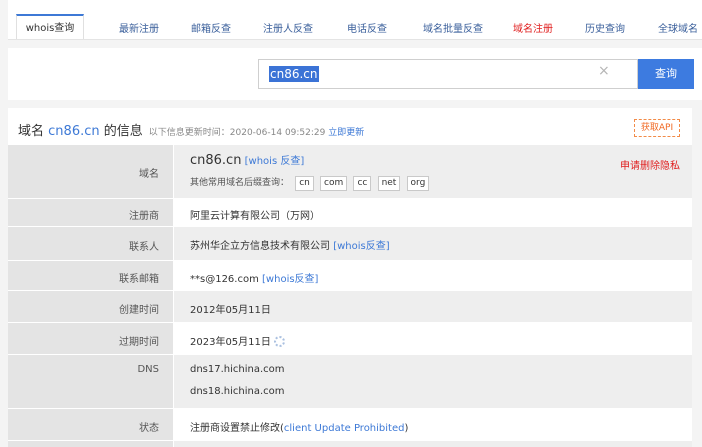  I want to click on email-value: **s@126.com, so click(224, 279).